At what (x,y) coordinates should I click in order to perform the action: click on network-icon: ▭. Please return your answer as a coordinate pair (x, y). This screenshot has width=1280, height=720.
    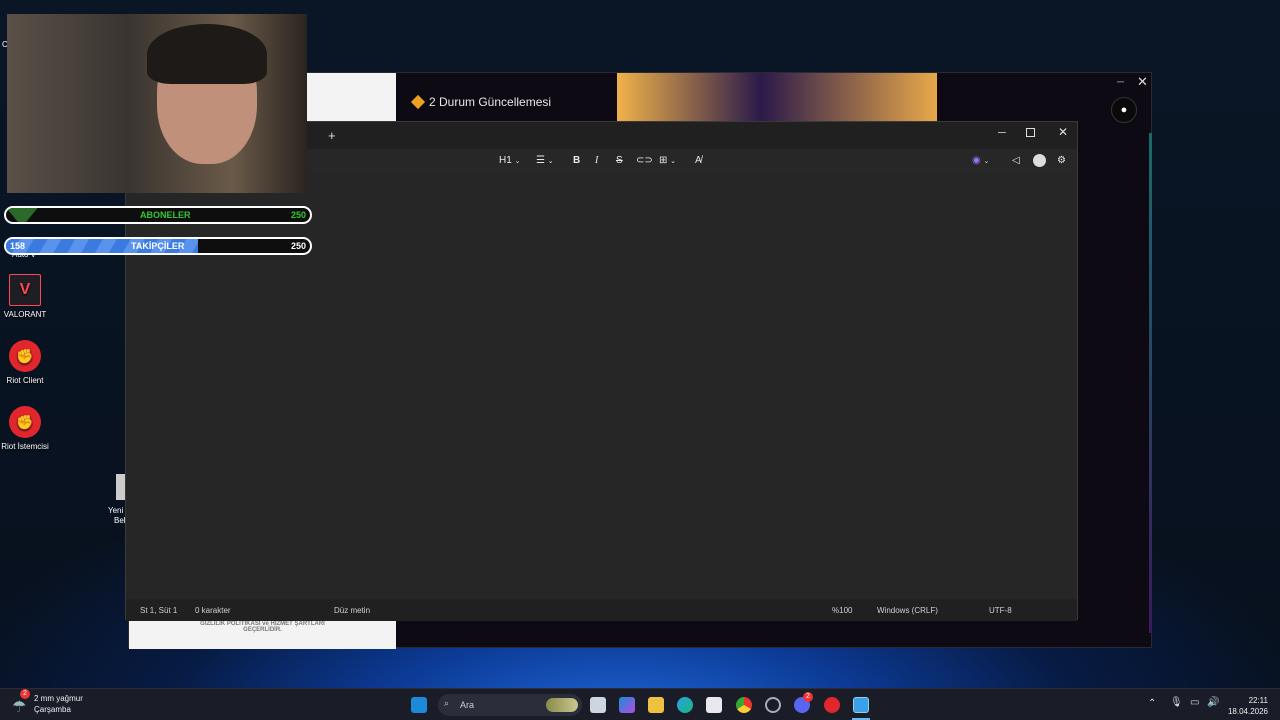
    Looking at the image, I should click on (1194, 702).